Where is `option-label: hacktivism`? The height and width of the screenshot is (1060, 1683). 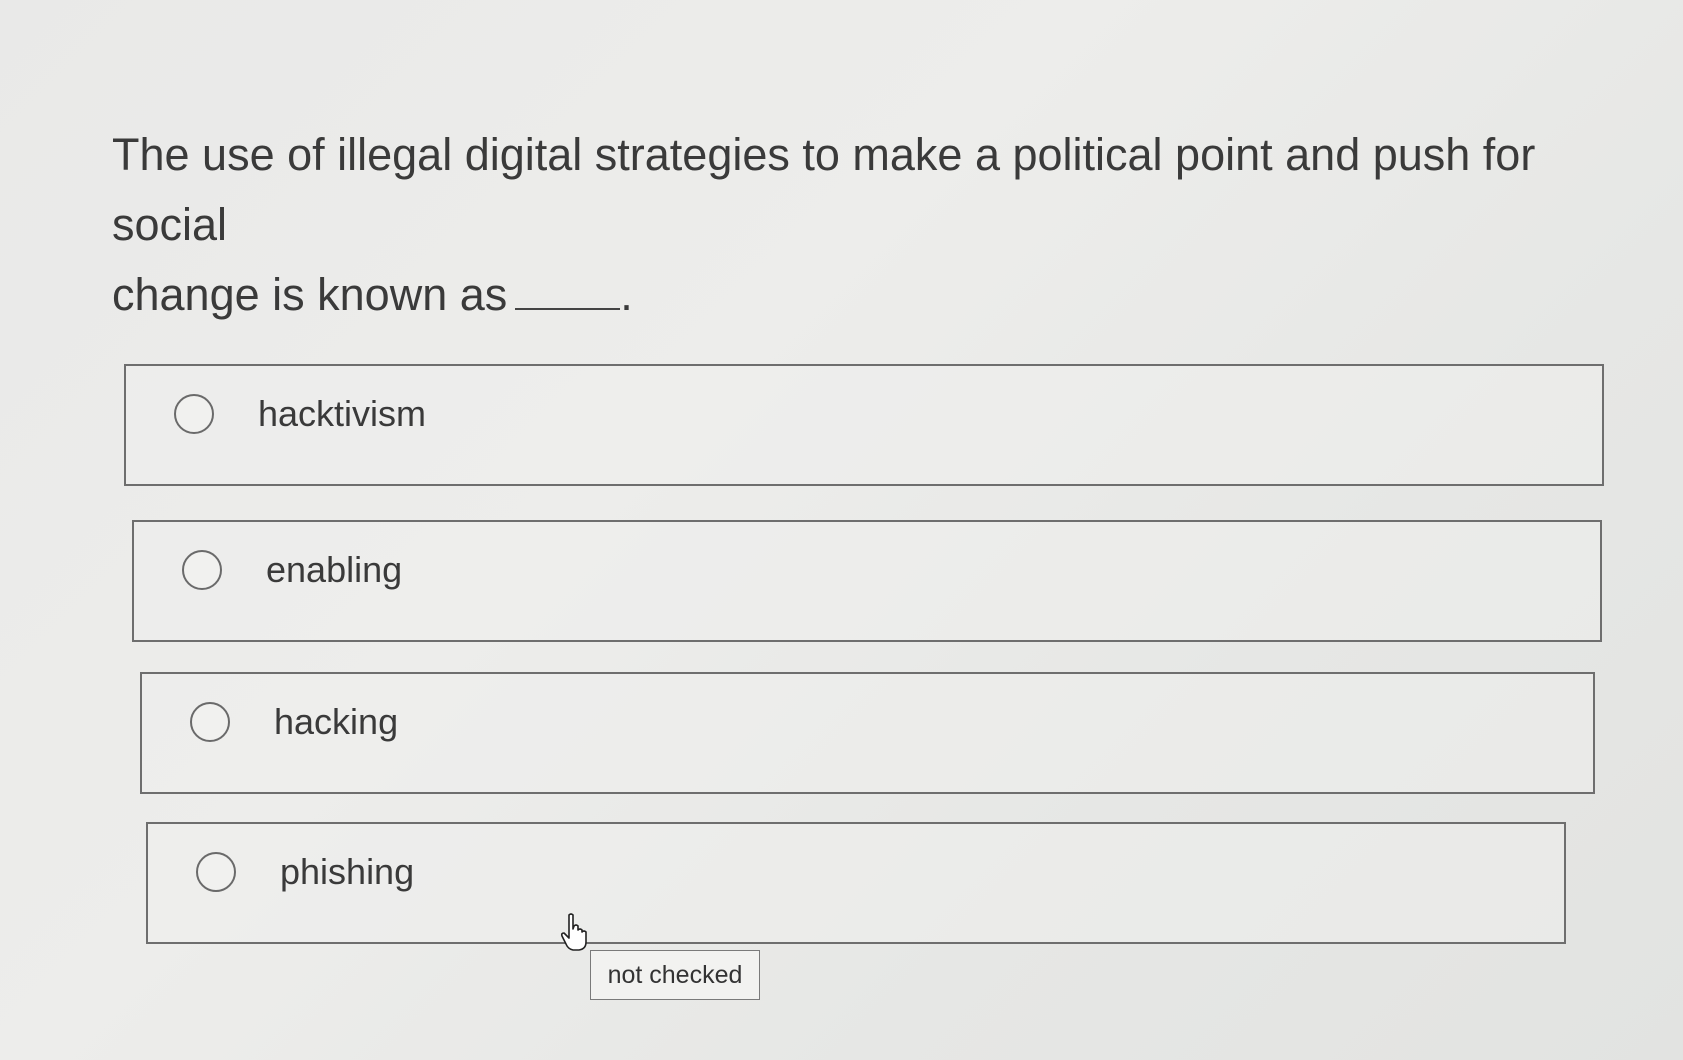
option-label: hacktivism is located at coordinates (342, 413).